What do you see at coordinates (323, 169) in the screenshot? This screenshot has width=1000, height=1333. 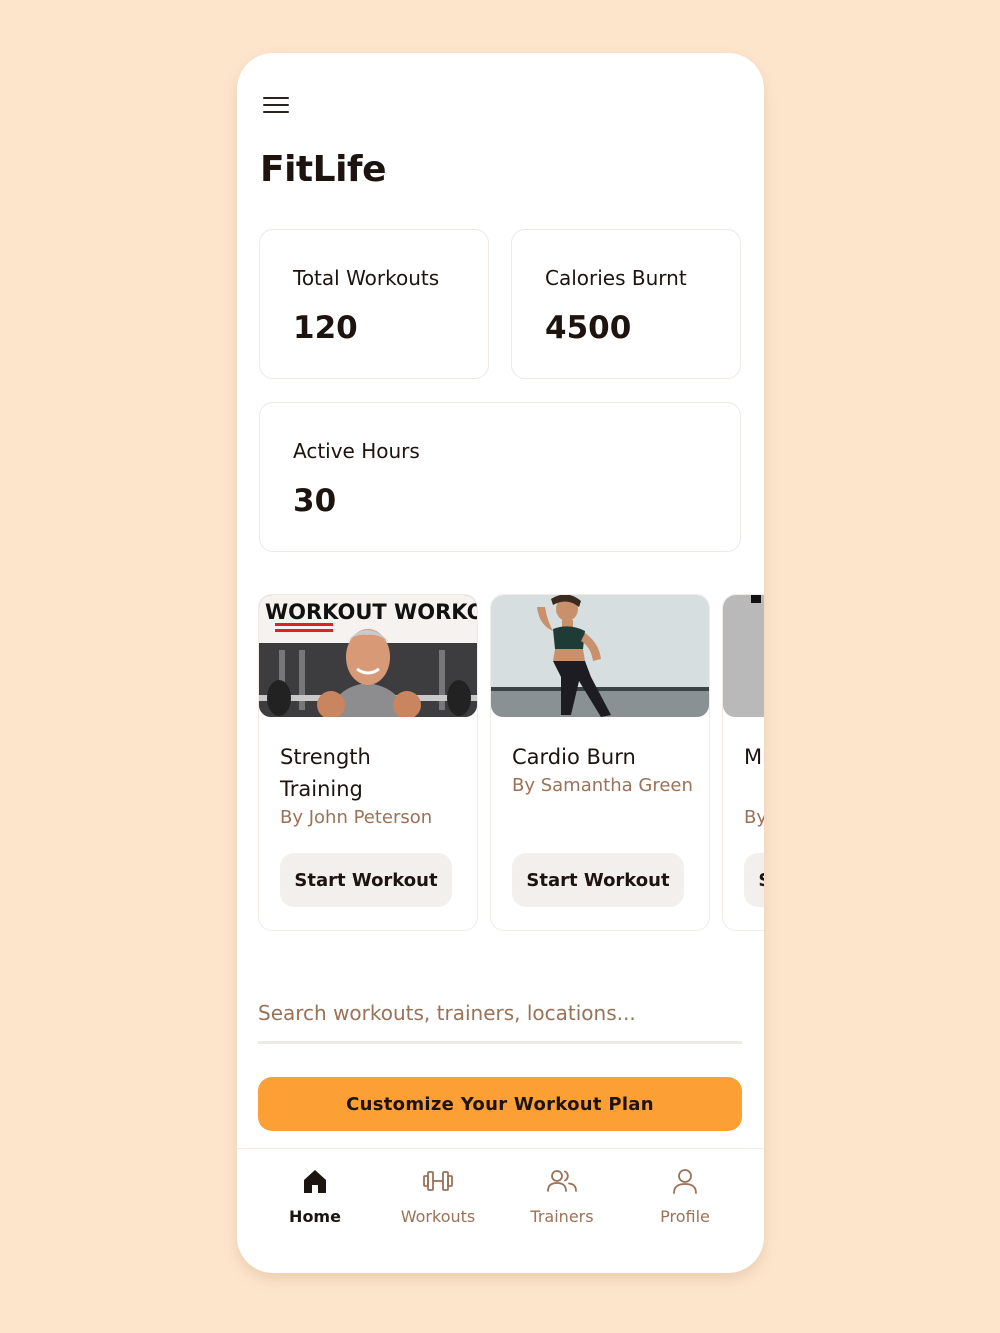 I see `app-title: FitLife` at bounding box center [323, 169].